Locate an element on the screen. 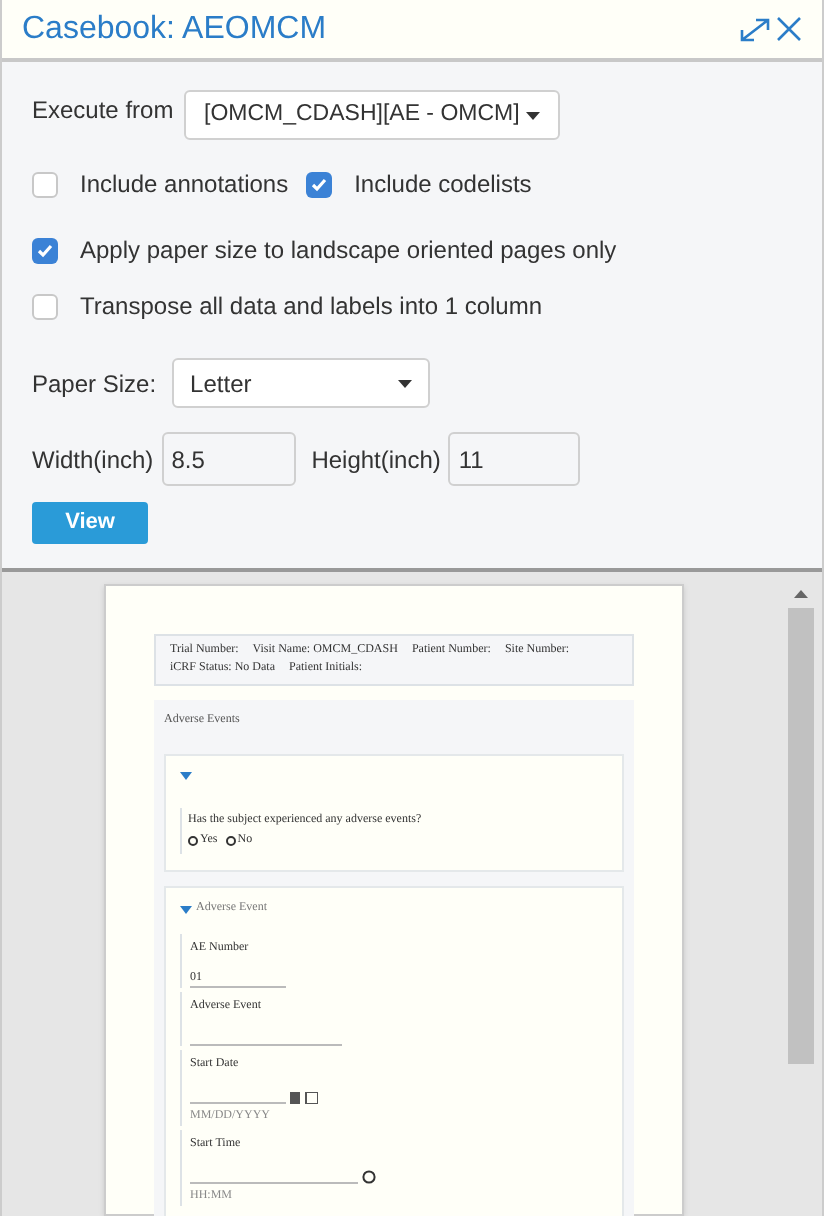 This screenshot has width=824, height=1216. checkbox-label: Include codelists is located at coordinates (443, 185).